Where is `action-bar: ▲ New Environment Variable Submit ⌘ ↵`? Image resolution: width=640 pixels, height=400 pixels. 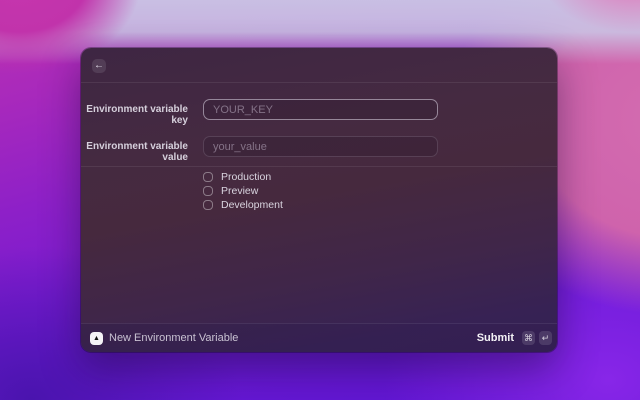
action-bar: ▲ New Environment Variable Submit ⌘ ↵ is located at coordinates (319, 337).